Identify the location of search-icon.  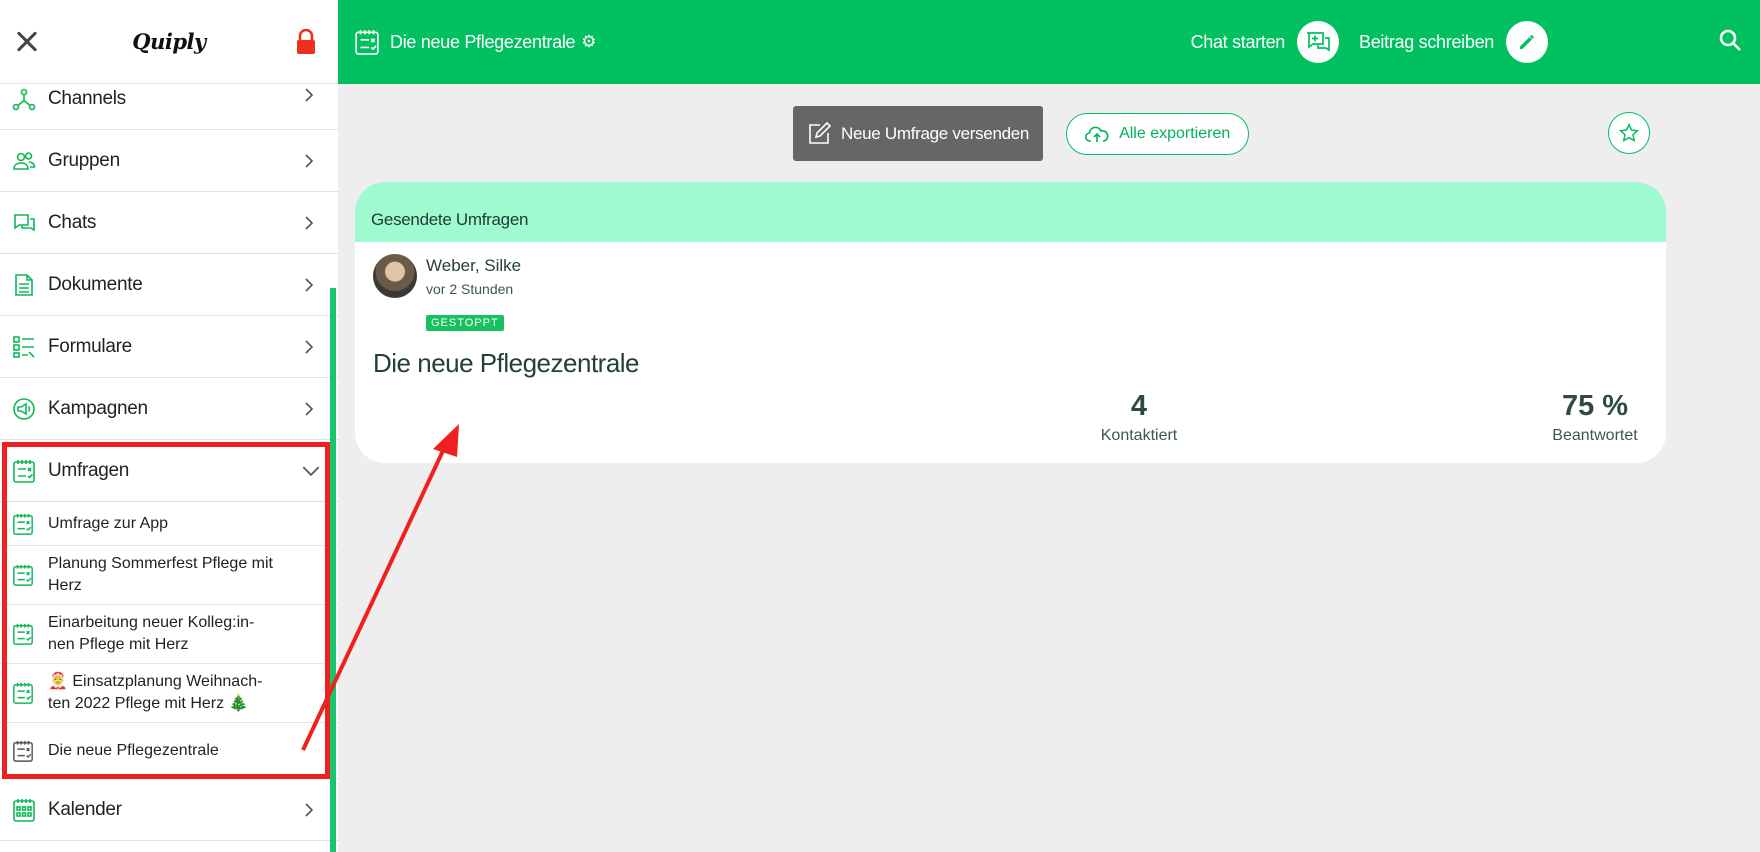
(1730, 42).